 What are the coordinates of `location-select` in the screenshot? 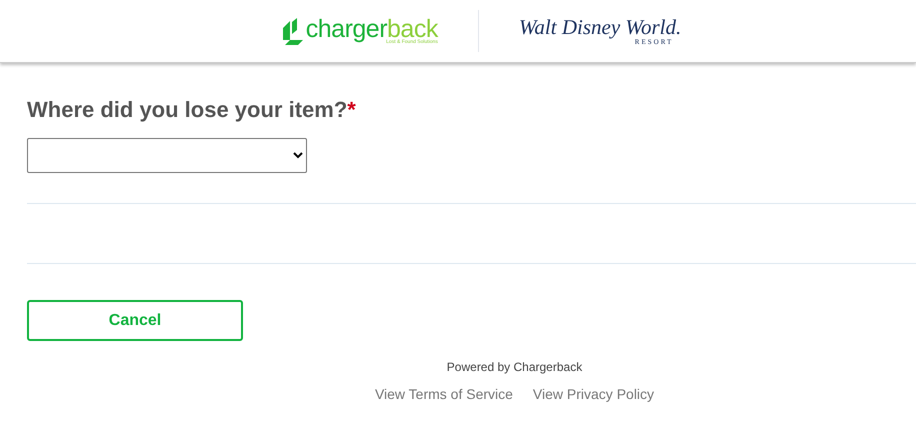 It's located at (167, 155).